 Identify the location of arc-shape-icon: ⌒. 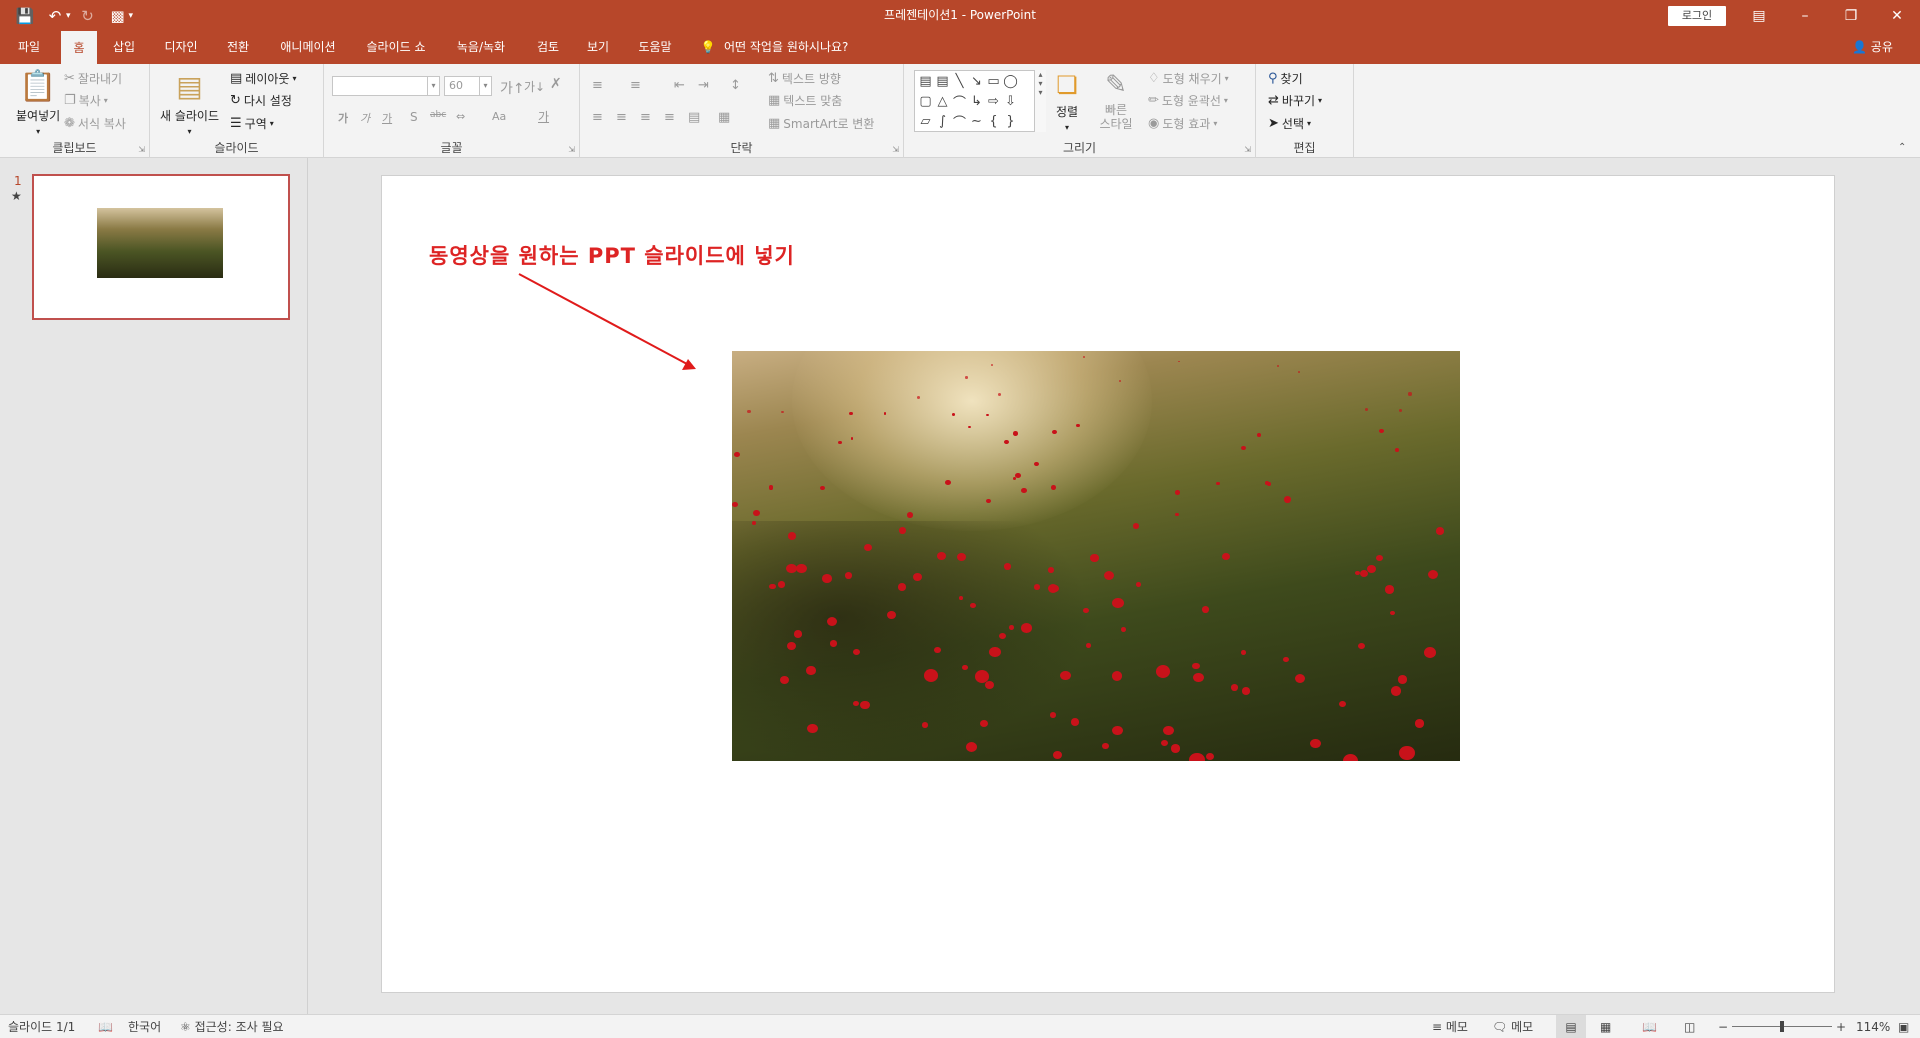
(959, 121).